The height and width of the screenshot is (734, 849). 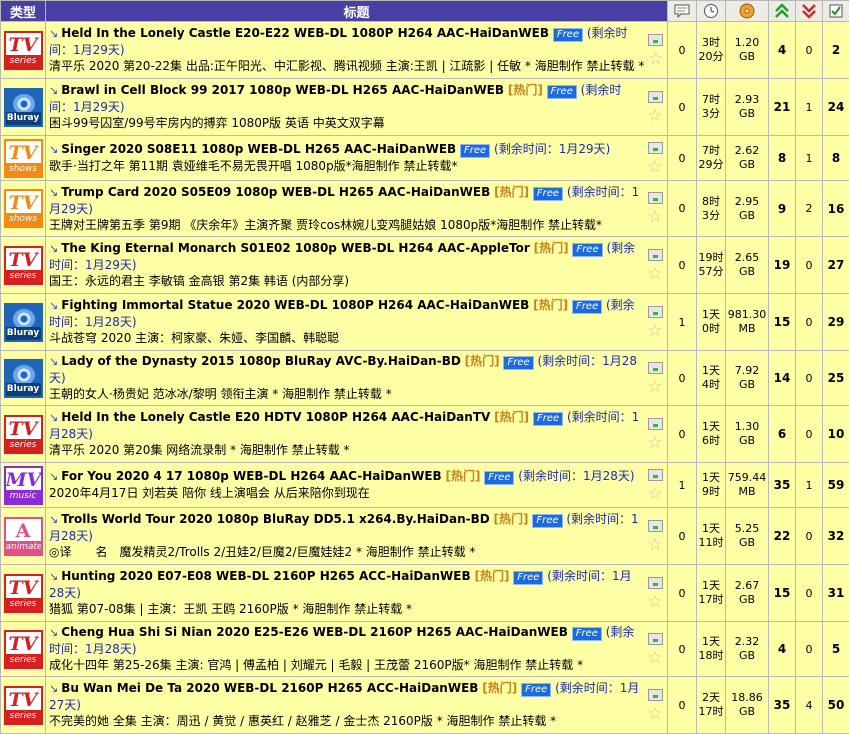 What do you see at coordinates (809, 209) in the screenshot?
I see `leechers-count: 2` at bounding box center [809, 209].